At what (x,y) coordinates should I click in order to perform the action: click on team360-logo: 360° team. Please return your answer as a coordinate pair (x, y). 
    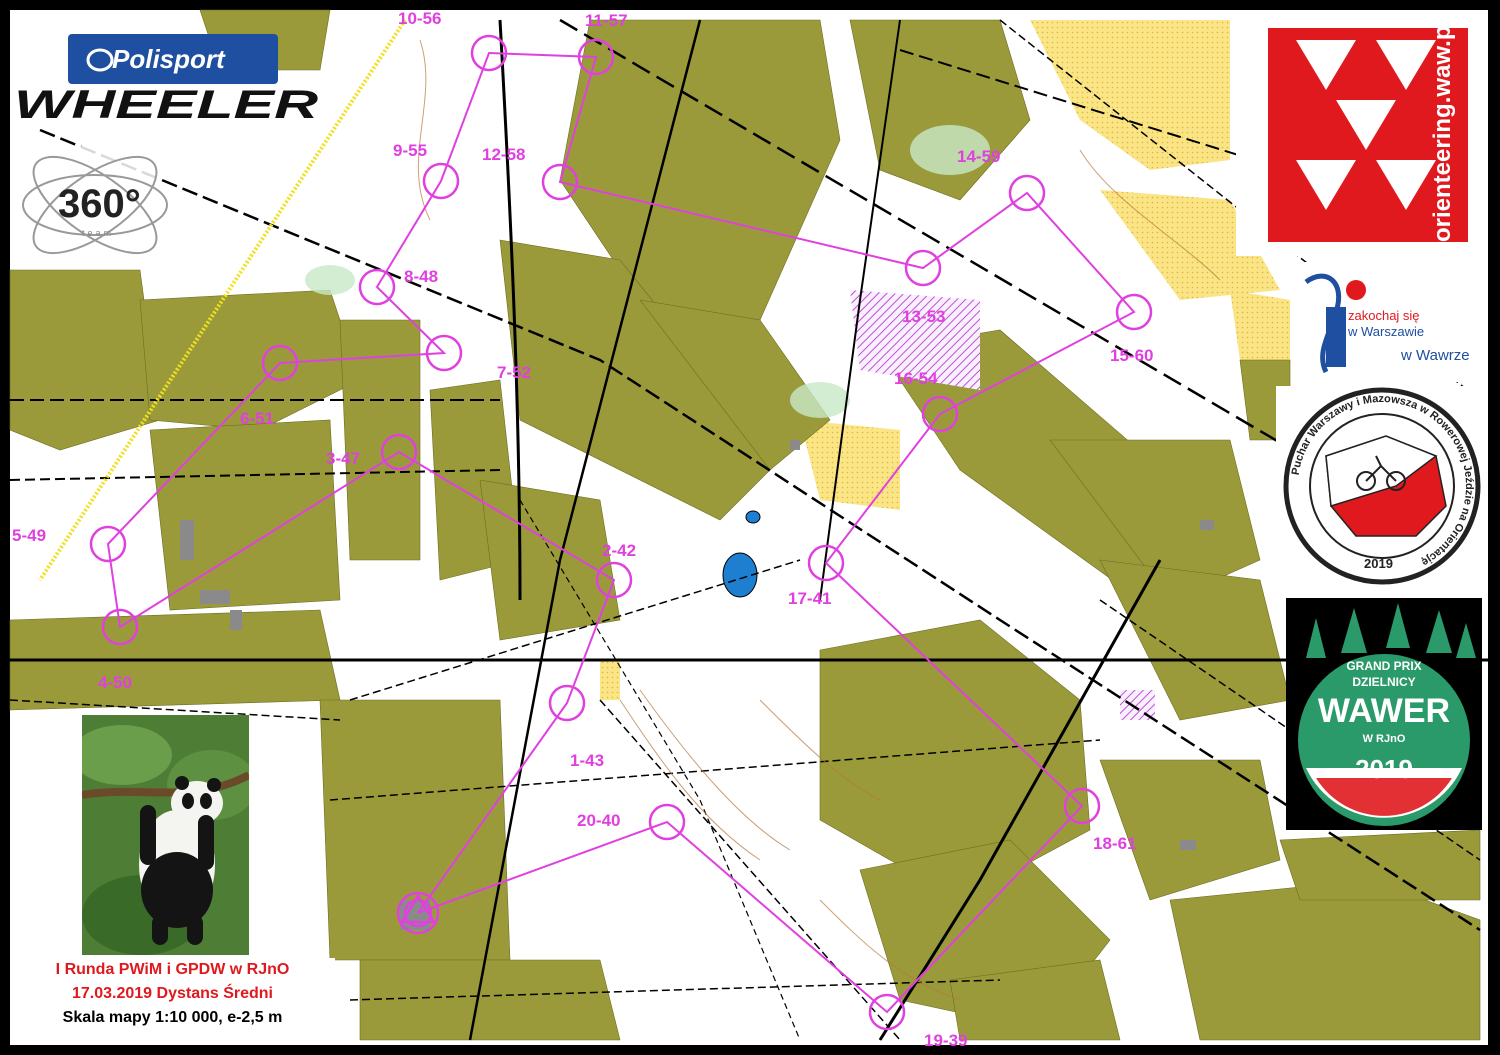
    Looking at the image, I should click on (95, 205).